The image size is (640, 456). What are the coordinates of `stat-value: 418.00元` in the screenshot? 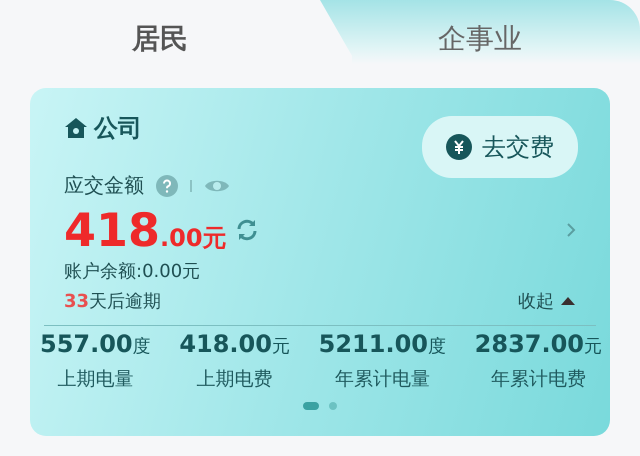 It's located at (234, 344).